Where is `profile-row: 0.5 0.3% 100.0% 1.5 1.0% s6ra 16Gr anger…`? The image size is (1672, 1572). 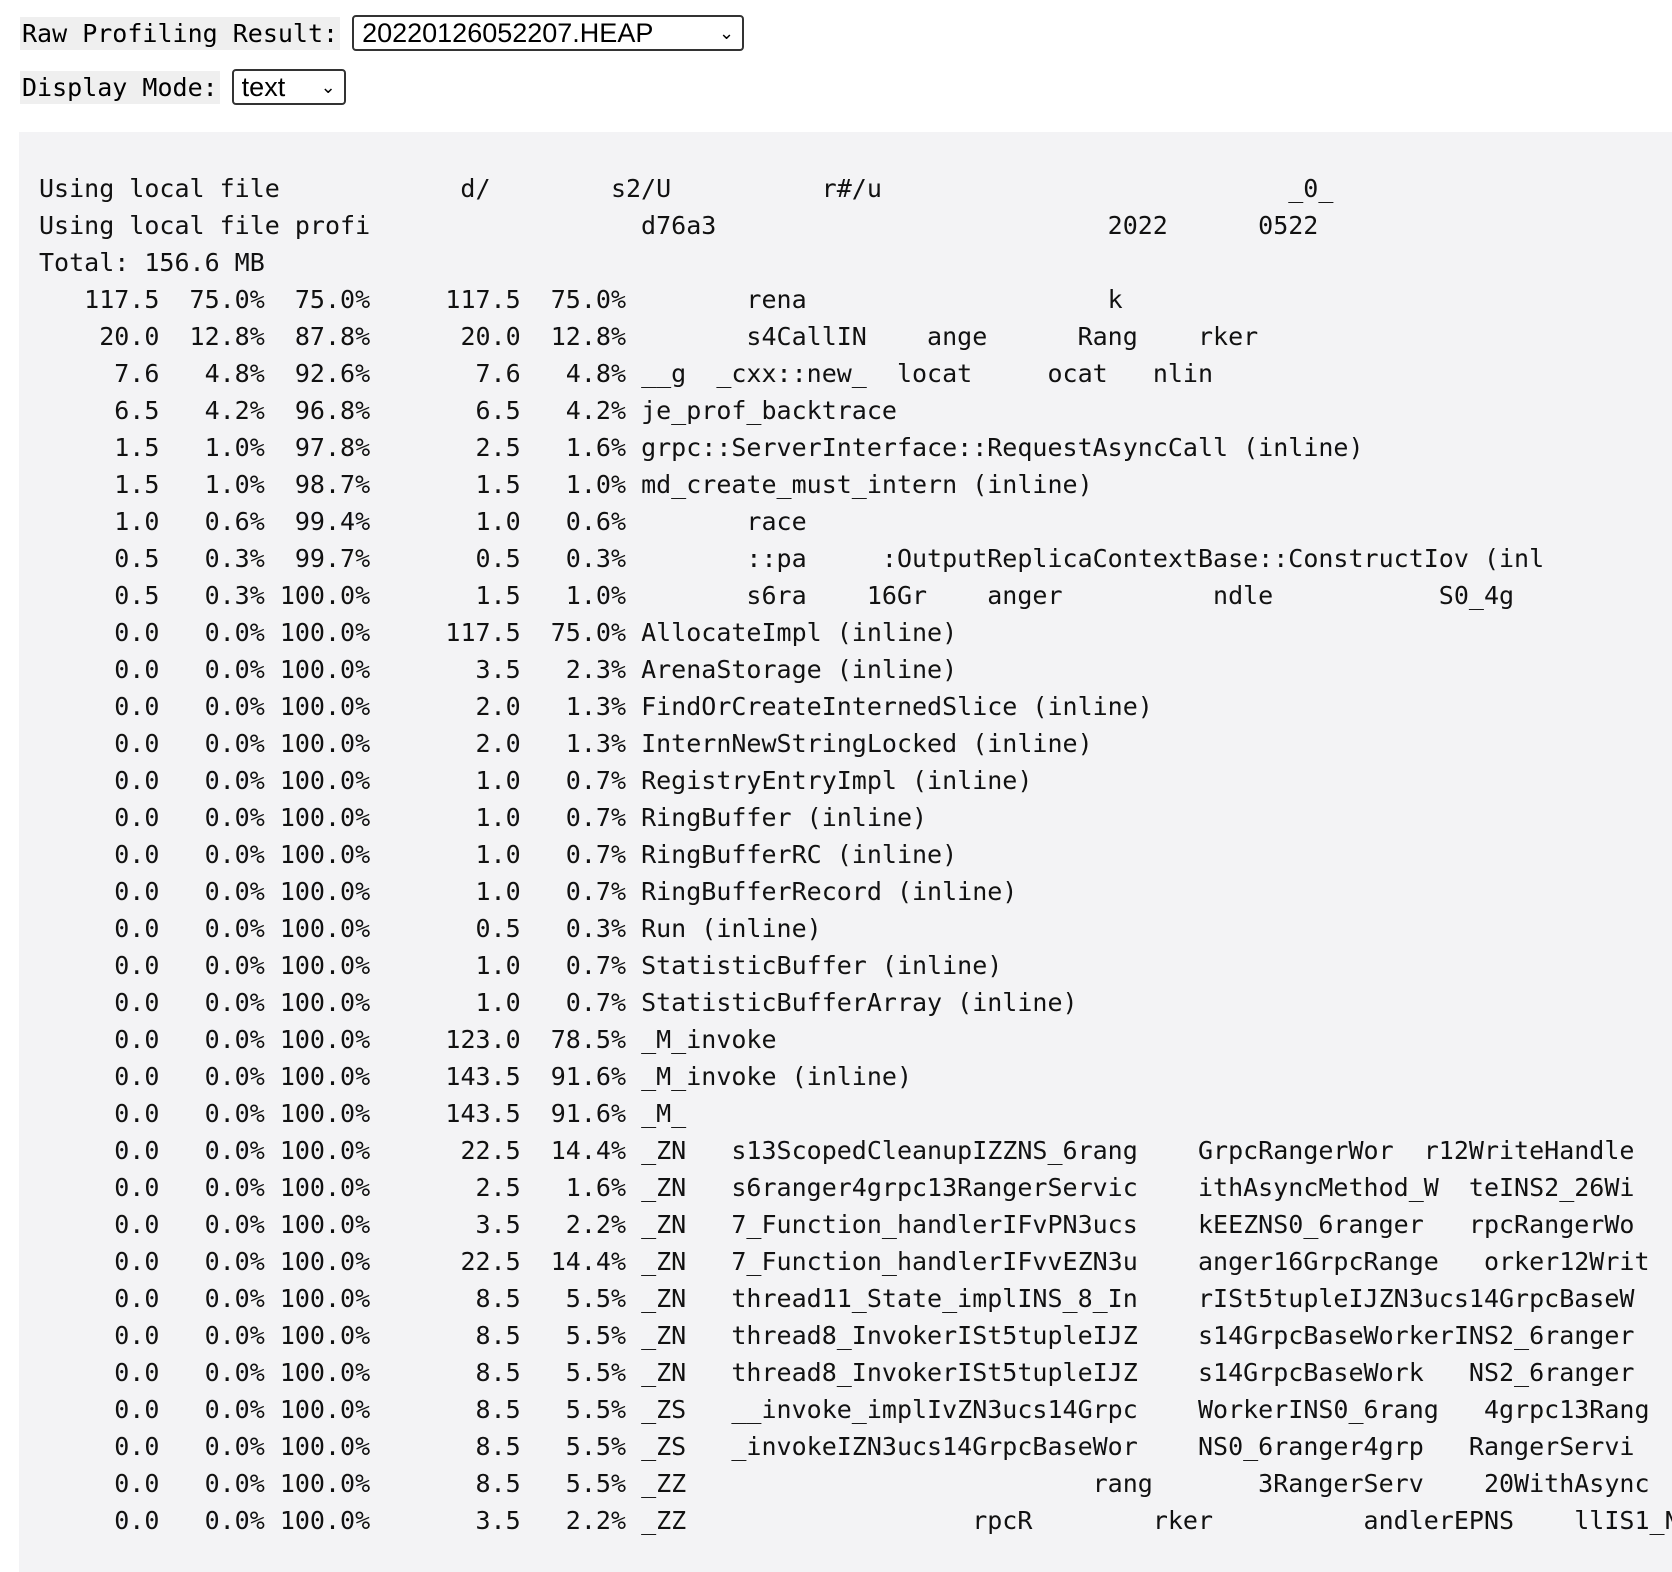
profile-row: 0.5 0.3% 100.0% 1.5 1.0% s6ra 16Gr anger… is located at coordinates (776, 595).